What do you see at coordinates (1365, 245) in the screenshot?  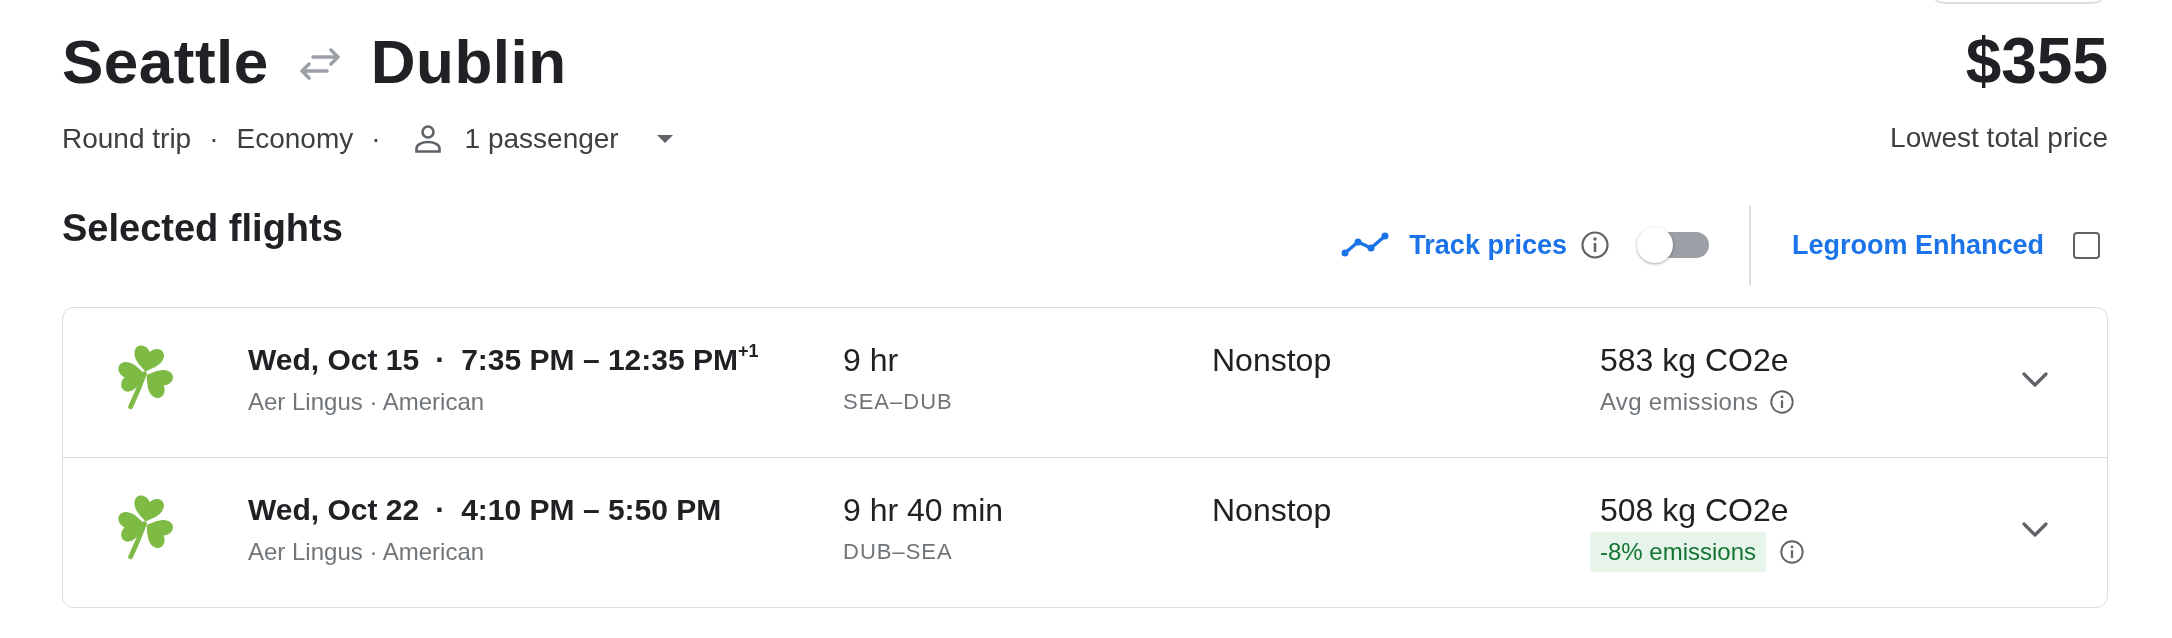 I see `trend-line-icon` at bounding box center [1365, 245].